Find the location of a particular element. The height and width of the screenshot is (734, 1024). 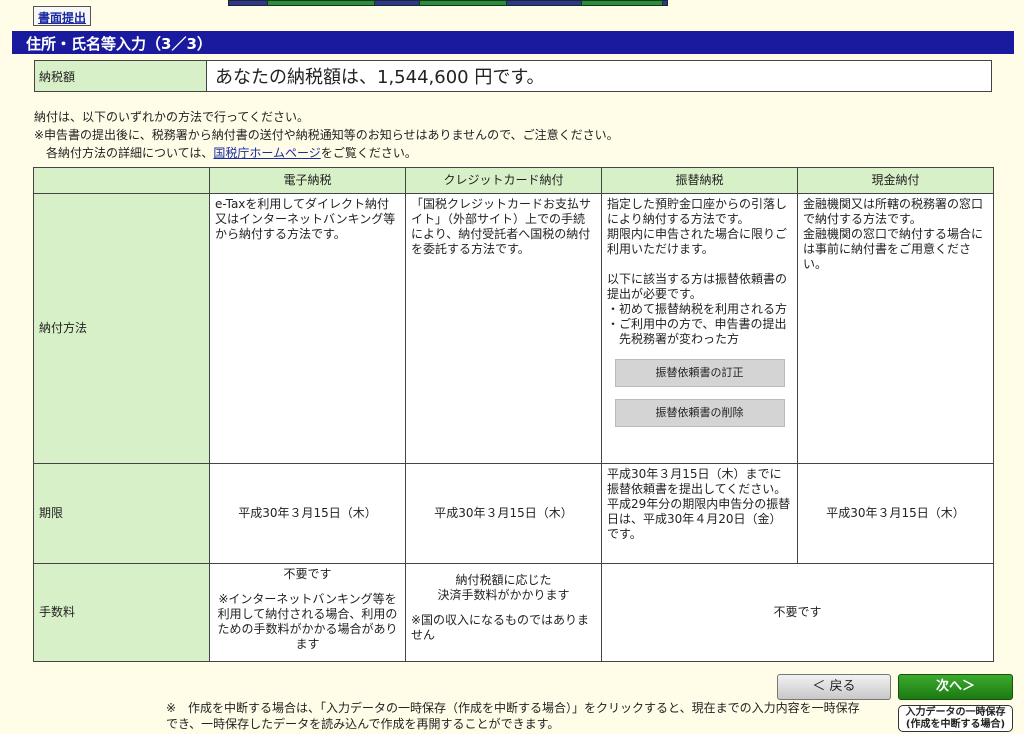

cell-text: 金融機関又は所轄の税務署の窓口で納付する方法です。 is located at coordinates (893, 211).